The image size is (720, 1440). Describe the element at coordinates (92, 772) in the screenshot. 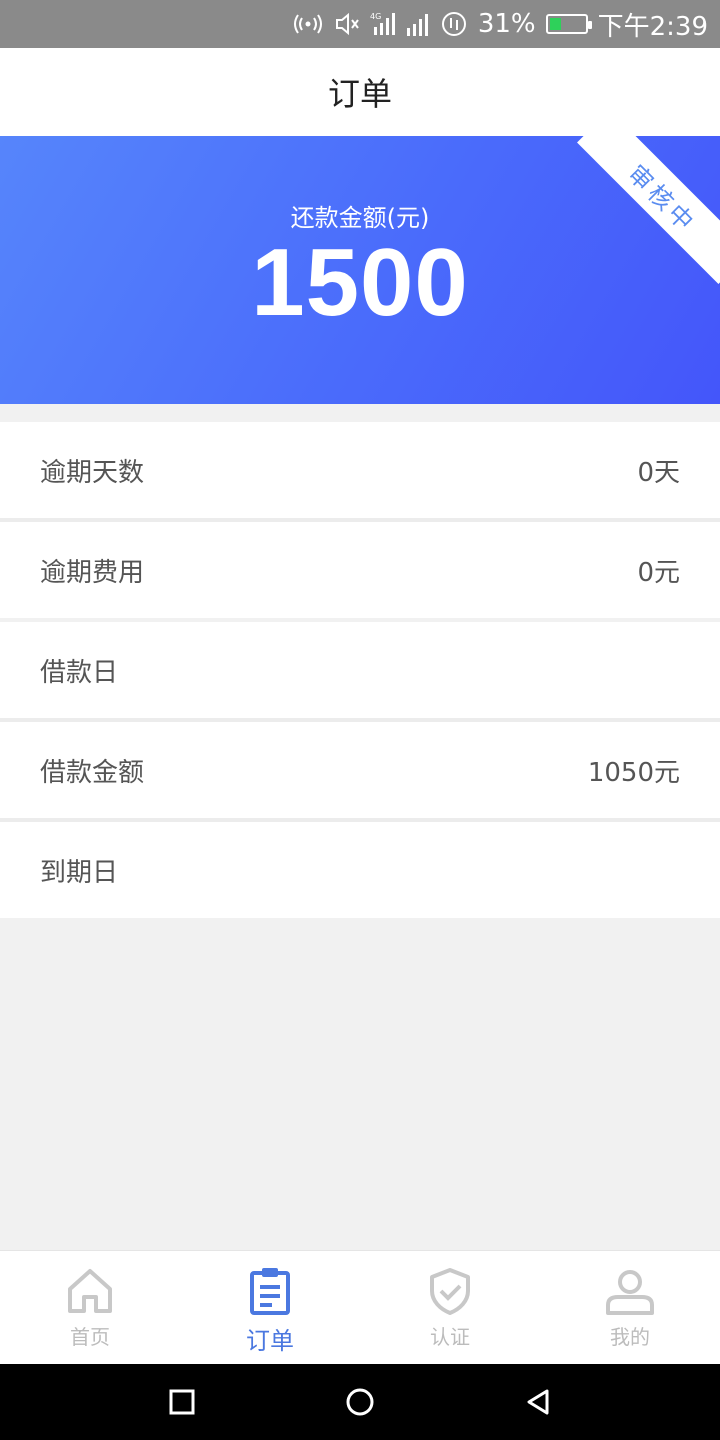

I see `loan-amount-label: 借款金额` at that location.